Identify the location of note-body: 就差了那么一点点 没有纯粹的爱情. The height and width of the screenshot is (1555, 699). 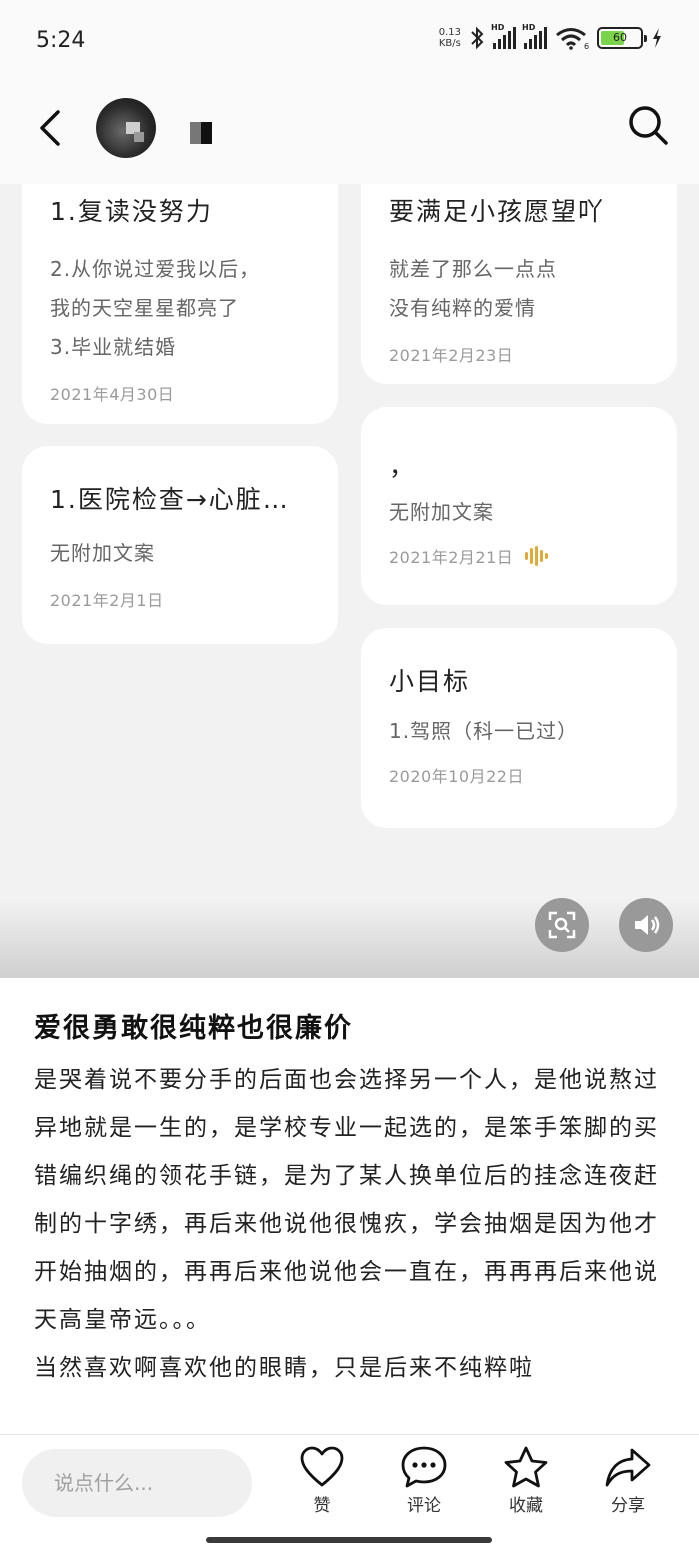
(473, 288).